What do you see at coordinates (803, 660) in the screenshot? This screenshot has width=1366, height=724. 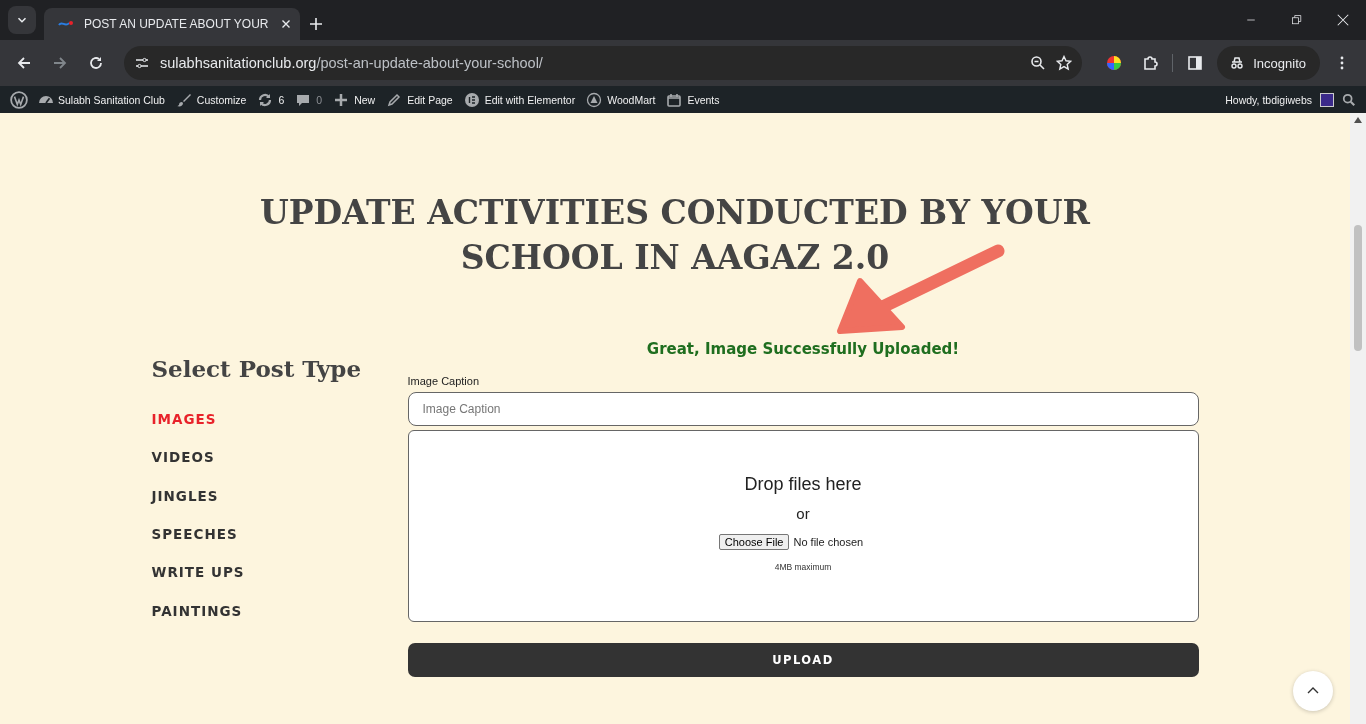 I see `upload-button: UPLOAD` at bounding box center [803, 660].